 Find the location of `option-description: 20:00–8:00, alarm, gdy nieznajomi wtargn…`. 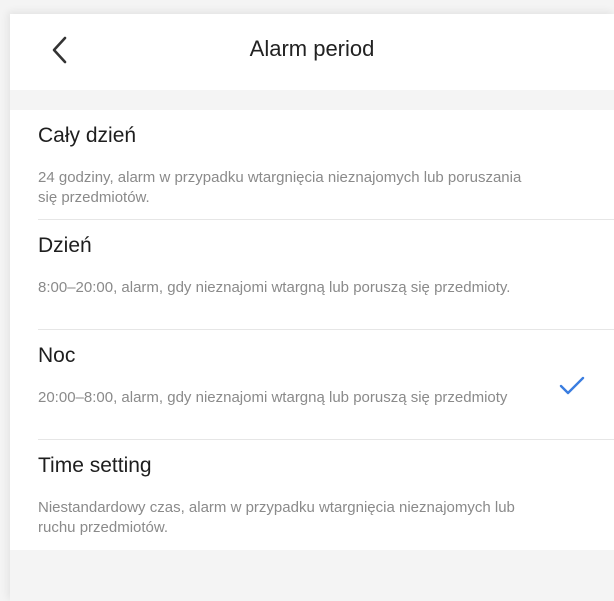

option-description: 20:00–8:00, alarm, gdy nieznajomi wtargn… is located at coordinates (273, 397).